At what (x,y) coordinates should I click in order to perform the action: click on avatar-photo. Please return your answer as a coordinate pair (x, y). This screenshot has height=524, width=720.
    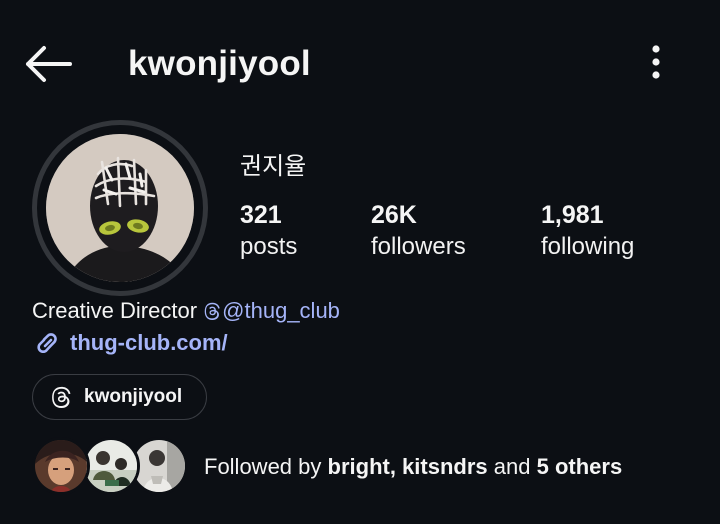
    Looking at the image, I should click on (120, 208).